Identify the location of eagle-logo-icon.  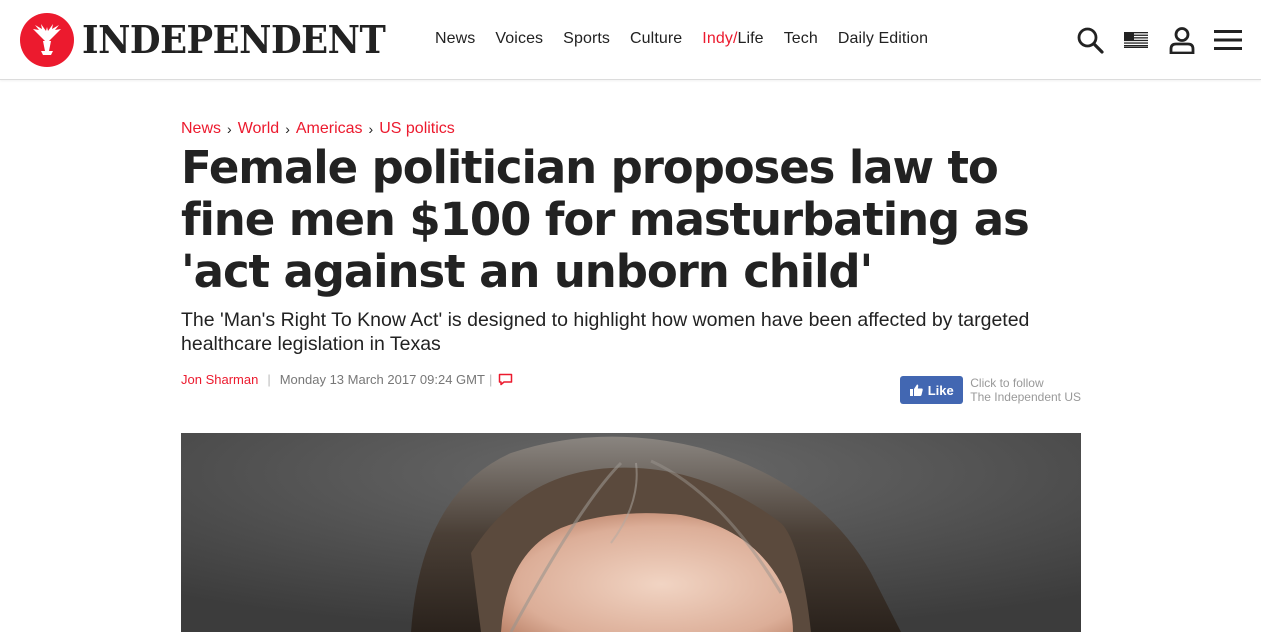
(47, 40).